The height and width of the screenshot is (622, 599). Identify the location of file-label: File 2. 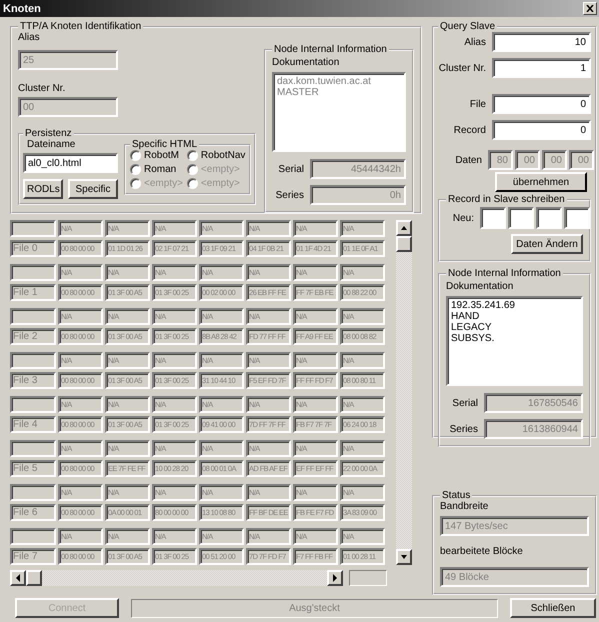
(33, 336).